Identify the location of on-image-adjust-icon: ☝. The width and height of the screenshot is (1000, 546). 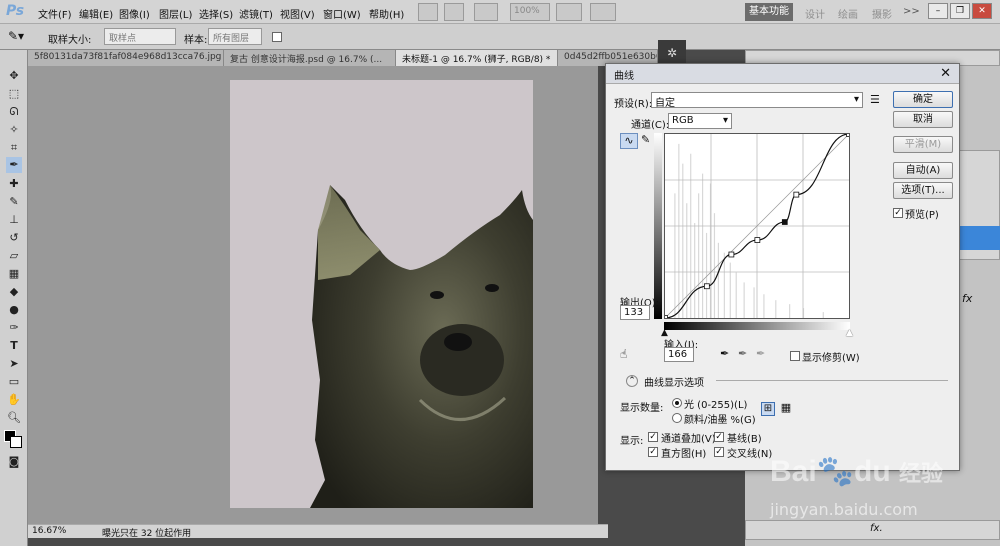
(623, 354).